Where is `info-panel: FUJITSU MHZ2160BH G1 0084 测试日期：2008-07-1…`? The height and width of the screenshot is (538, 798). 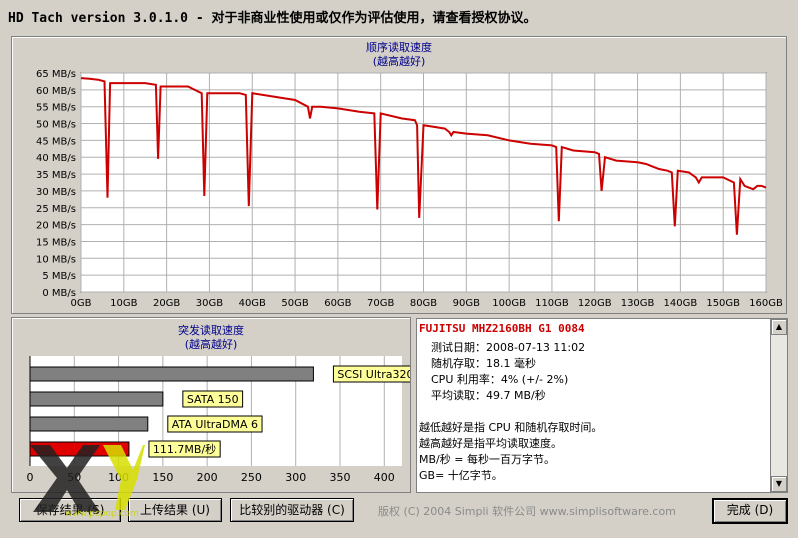
info-panel: FUJITSU MHZ2160BH G1 0084 测试日期：2008-07-1… is located at coordinates (594, 405).